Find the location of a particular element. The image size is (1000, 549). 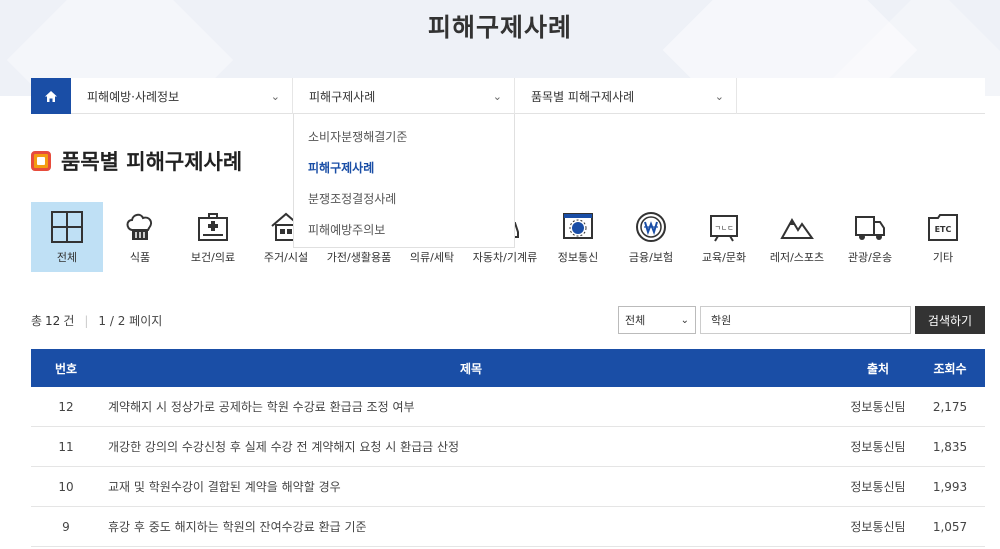

mountain-icon is located at coordinates (797, 227).